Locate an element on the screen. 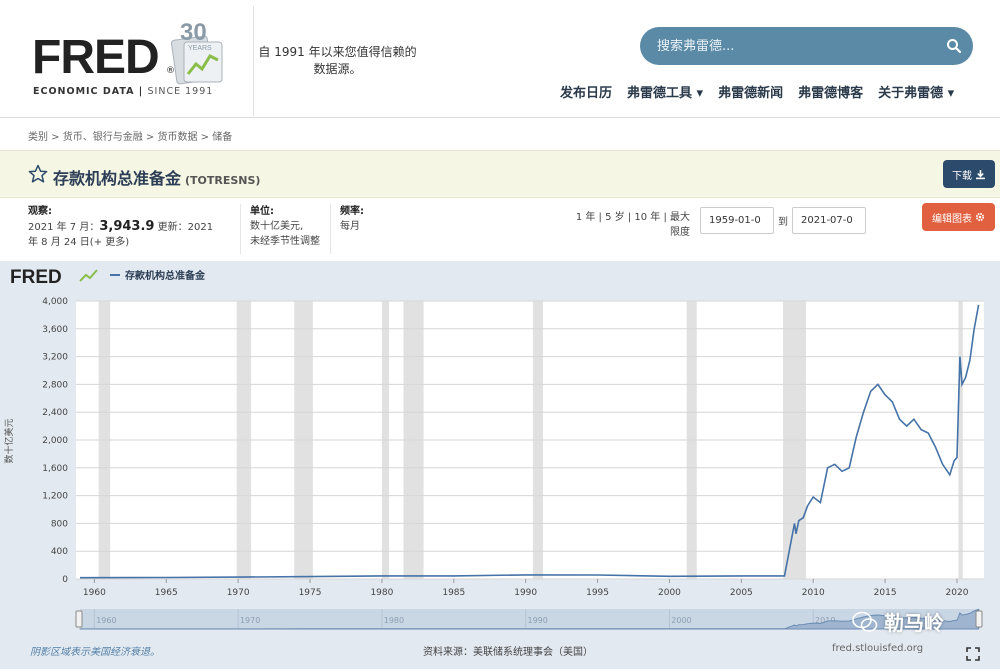 The image size is (1000, 669). navigator-tick-label: 1980 is located at coordinates (394, 620).